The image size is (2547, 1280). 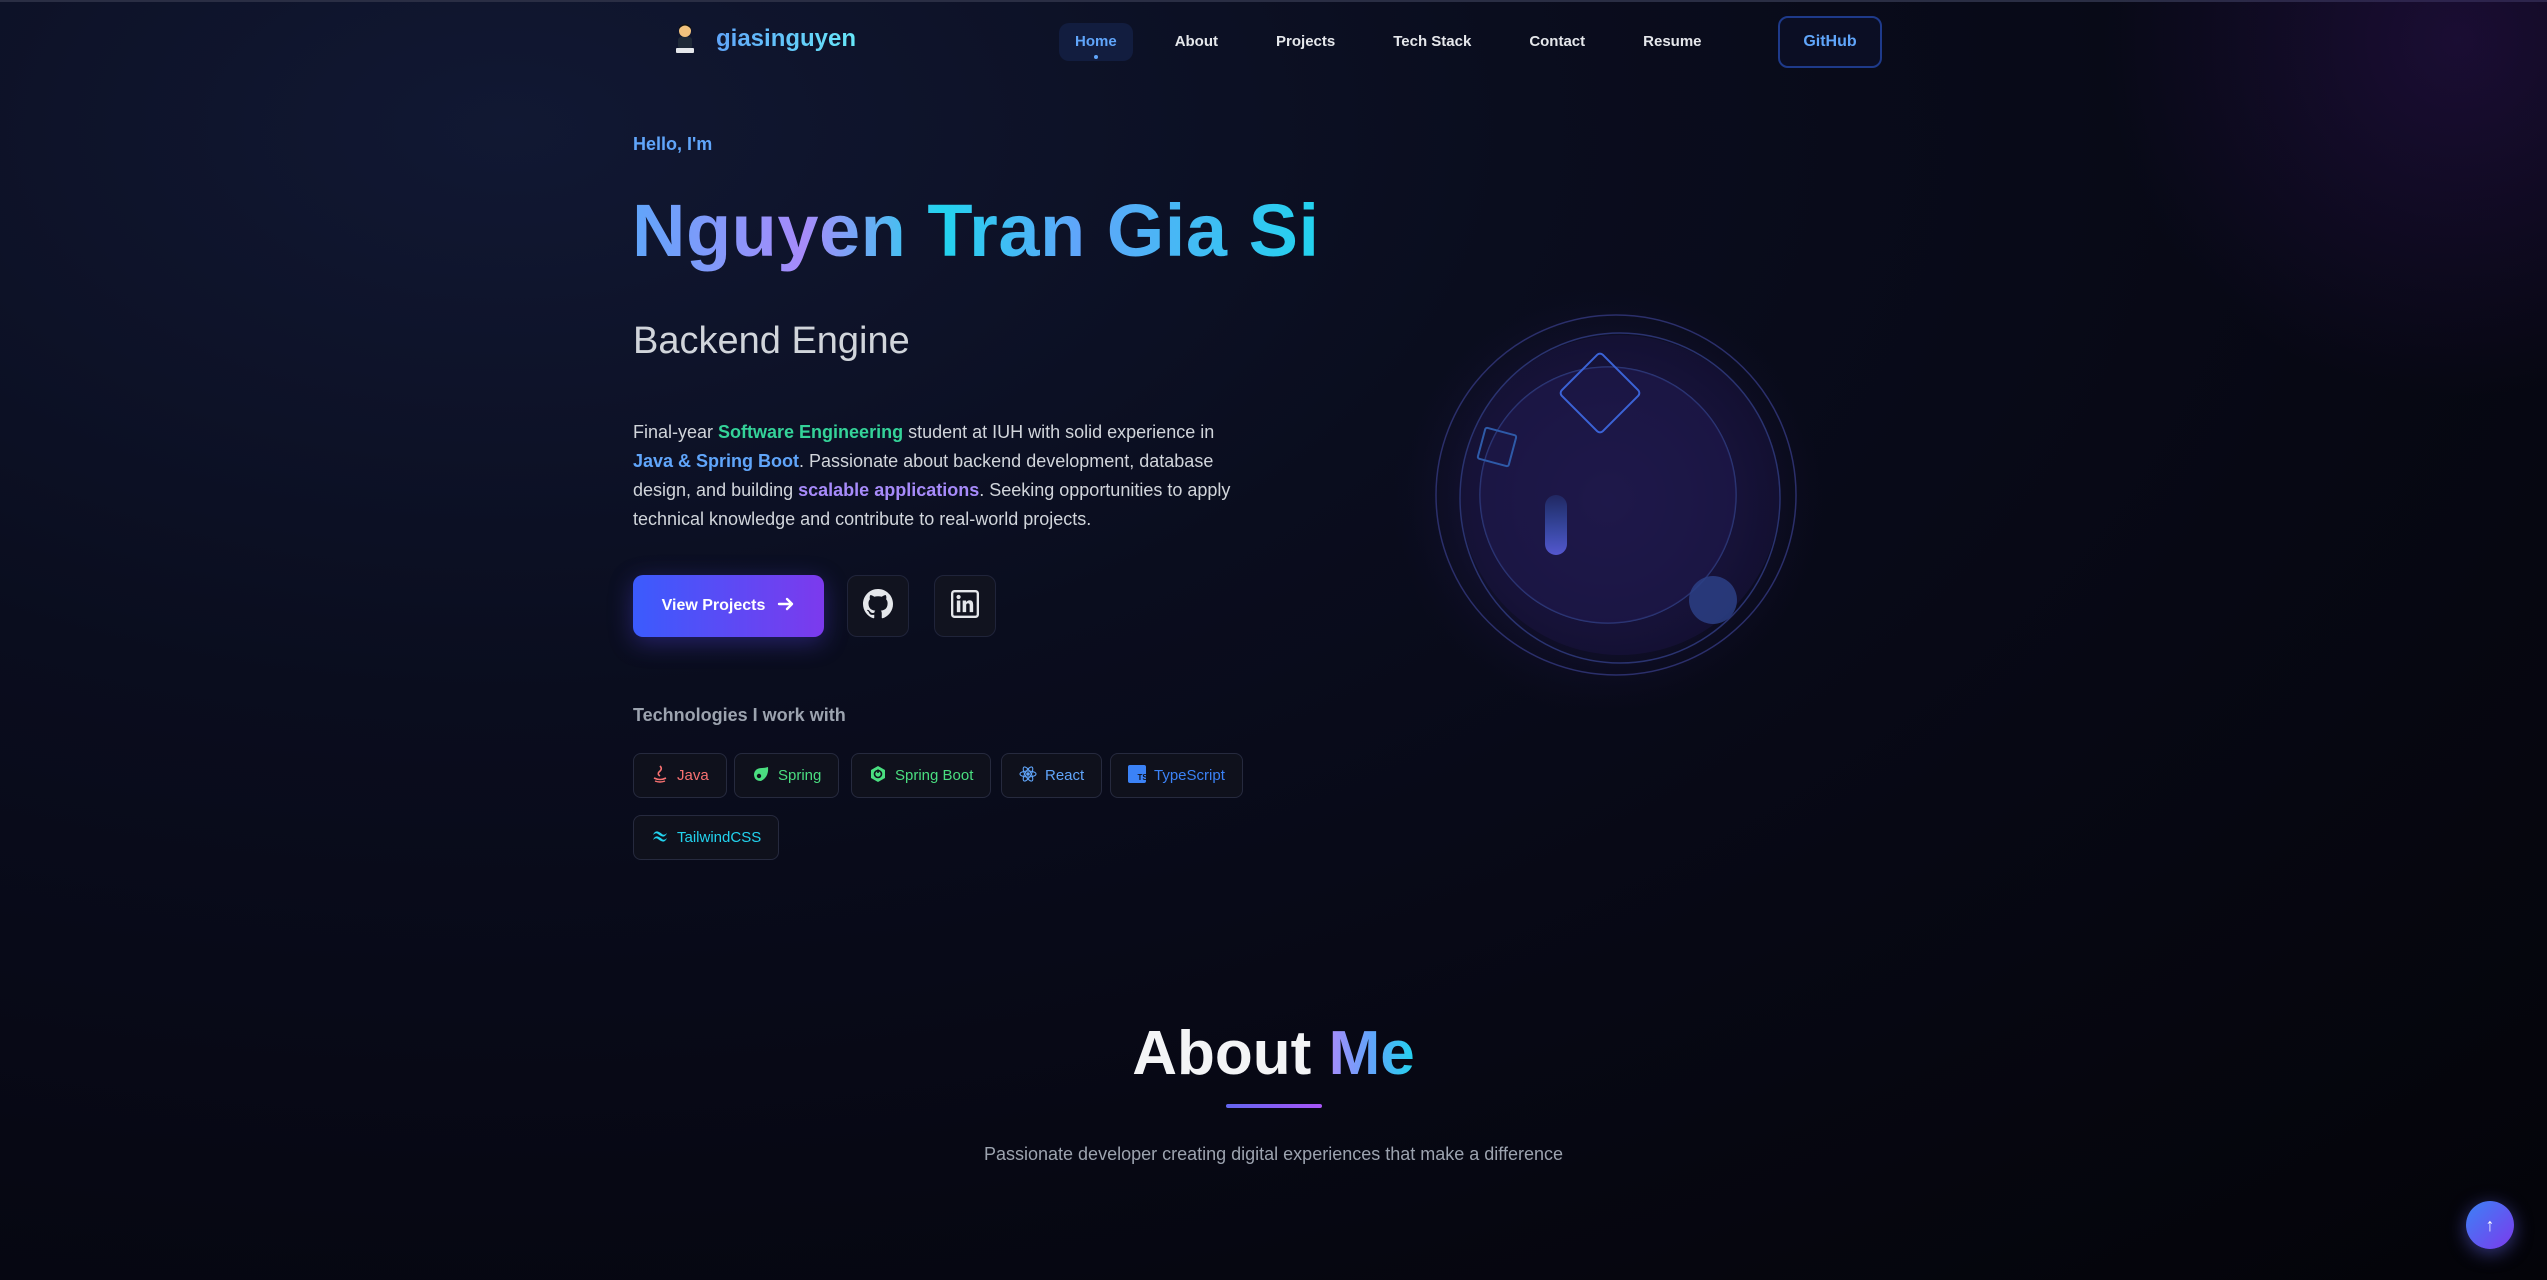 What do you see at coordinates (771, 341) in the screenshot?
I see `hero-role: Backend Engine` at bounding box center [771, 341].